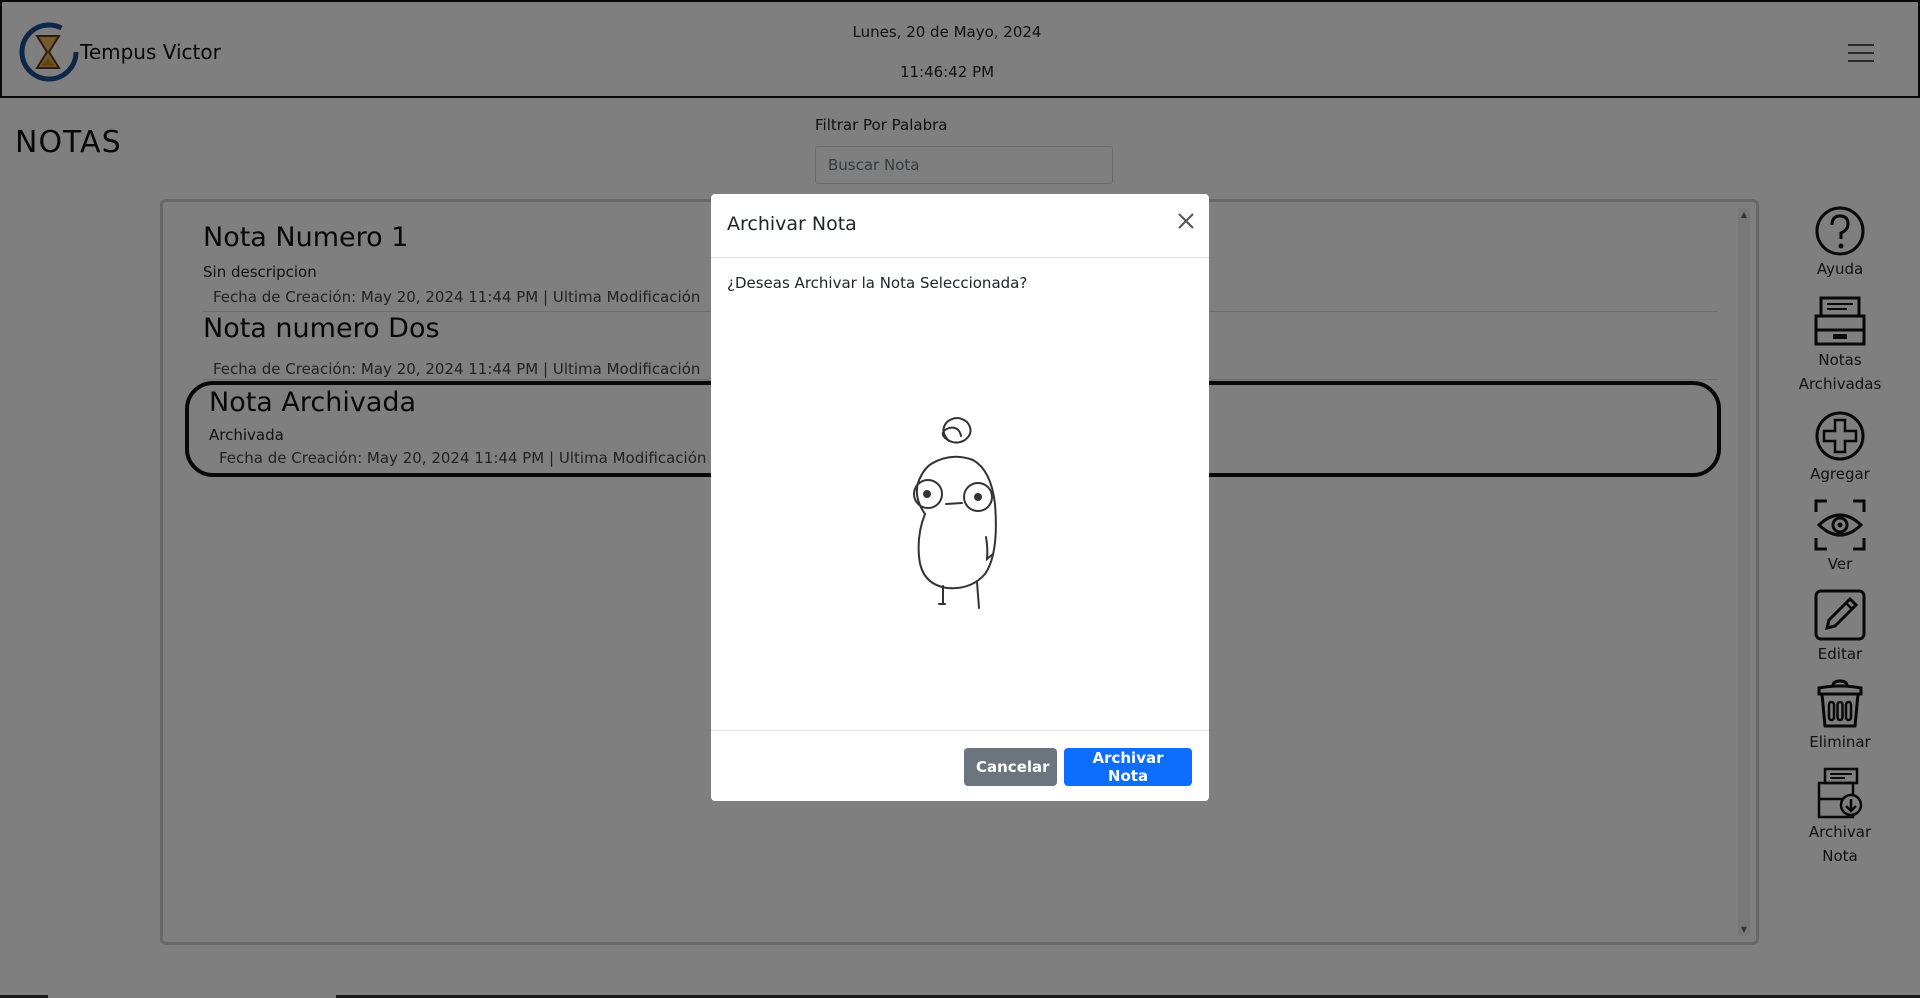 Image resolution: width=1920 pixels, height=998 pixels. I want to click on modal-message: ¿Deseas Archivar la Nota Seleccionada?, so click(877, 283).